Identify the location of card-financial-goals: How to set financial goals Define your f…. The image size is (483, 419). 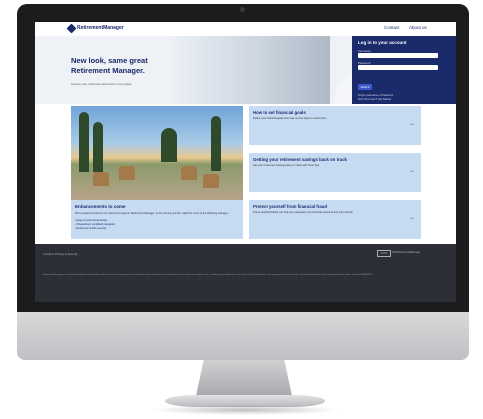
(335, 125).